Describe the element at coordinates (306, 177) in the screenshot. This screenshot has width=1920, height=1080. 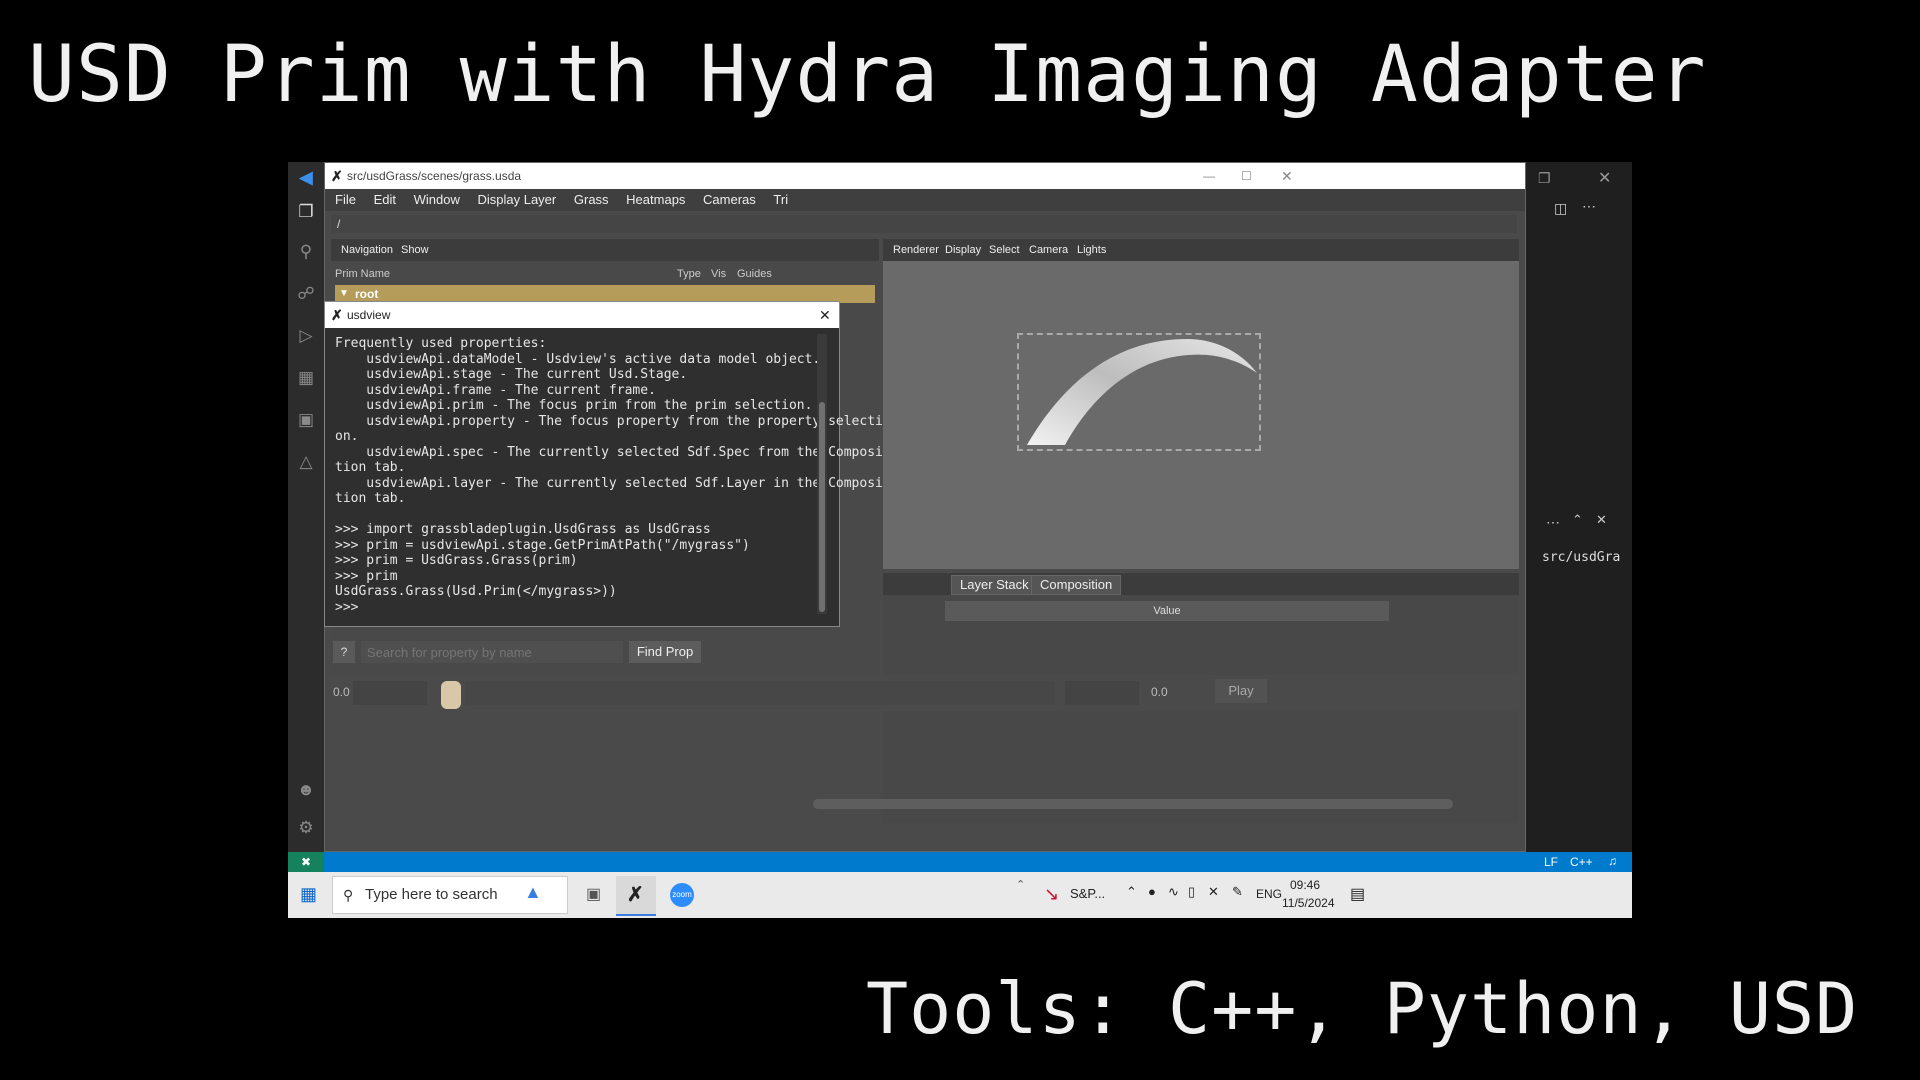
I see `vscode-logo-icon: ◀` at that location.